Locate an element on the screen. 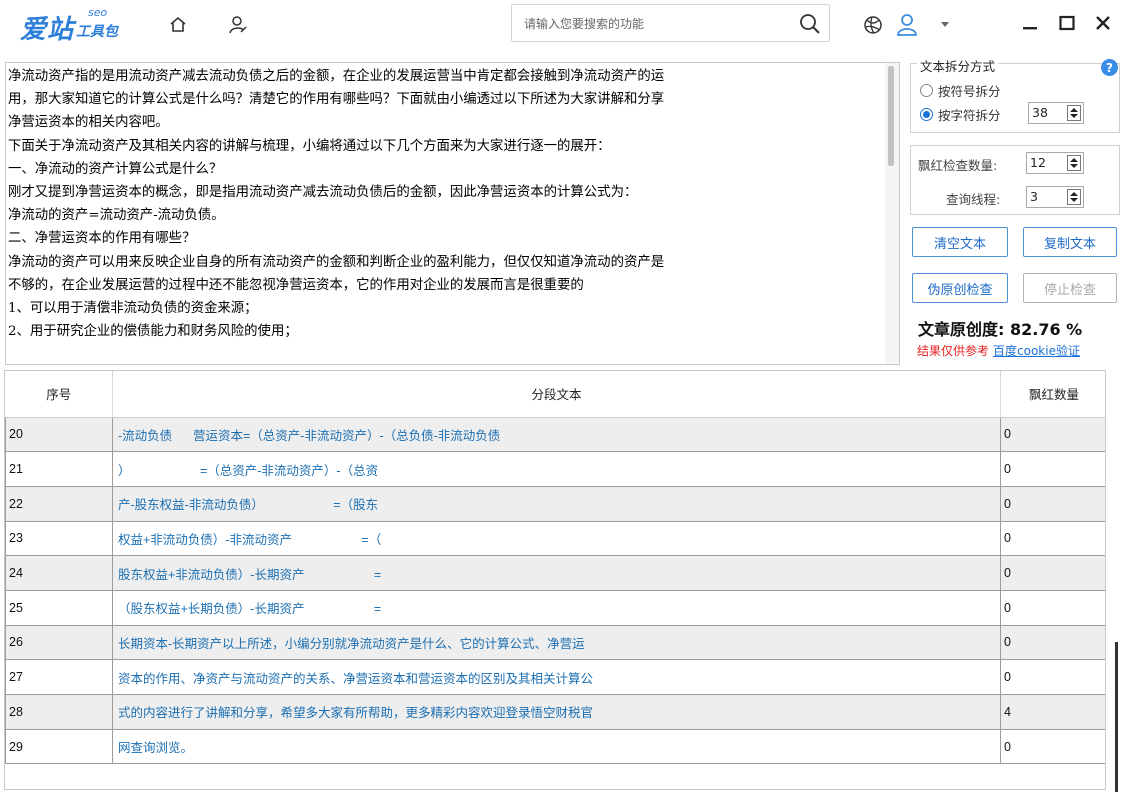 The image size is (1125, 793). home-icon is located at coordinates (178, 25).